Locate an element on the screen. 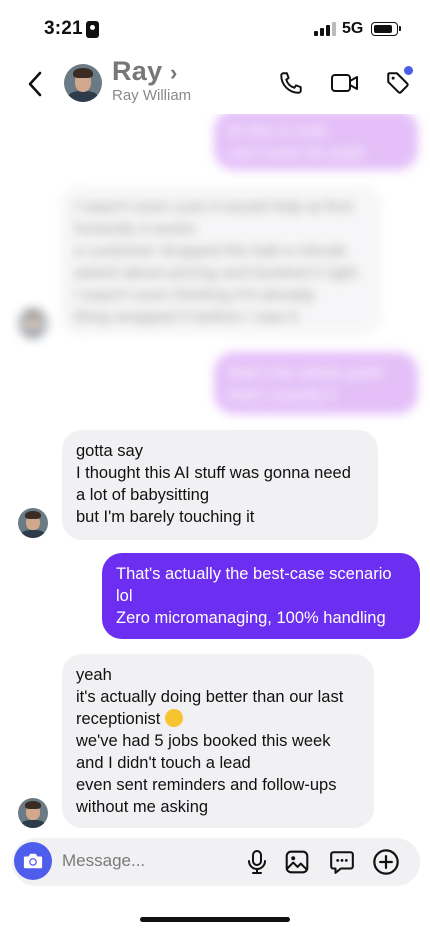 Image resolution: width=430 pixels, height=932 pixels. status-time: 3:21 is located at coordinates (63, 28).